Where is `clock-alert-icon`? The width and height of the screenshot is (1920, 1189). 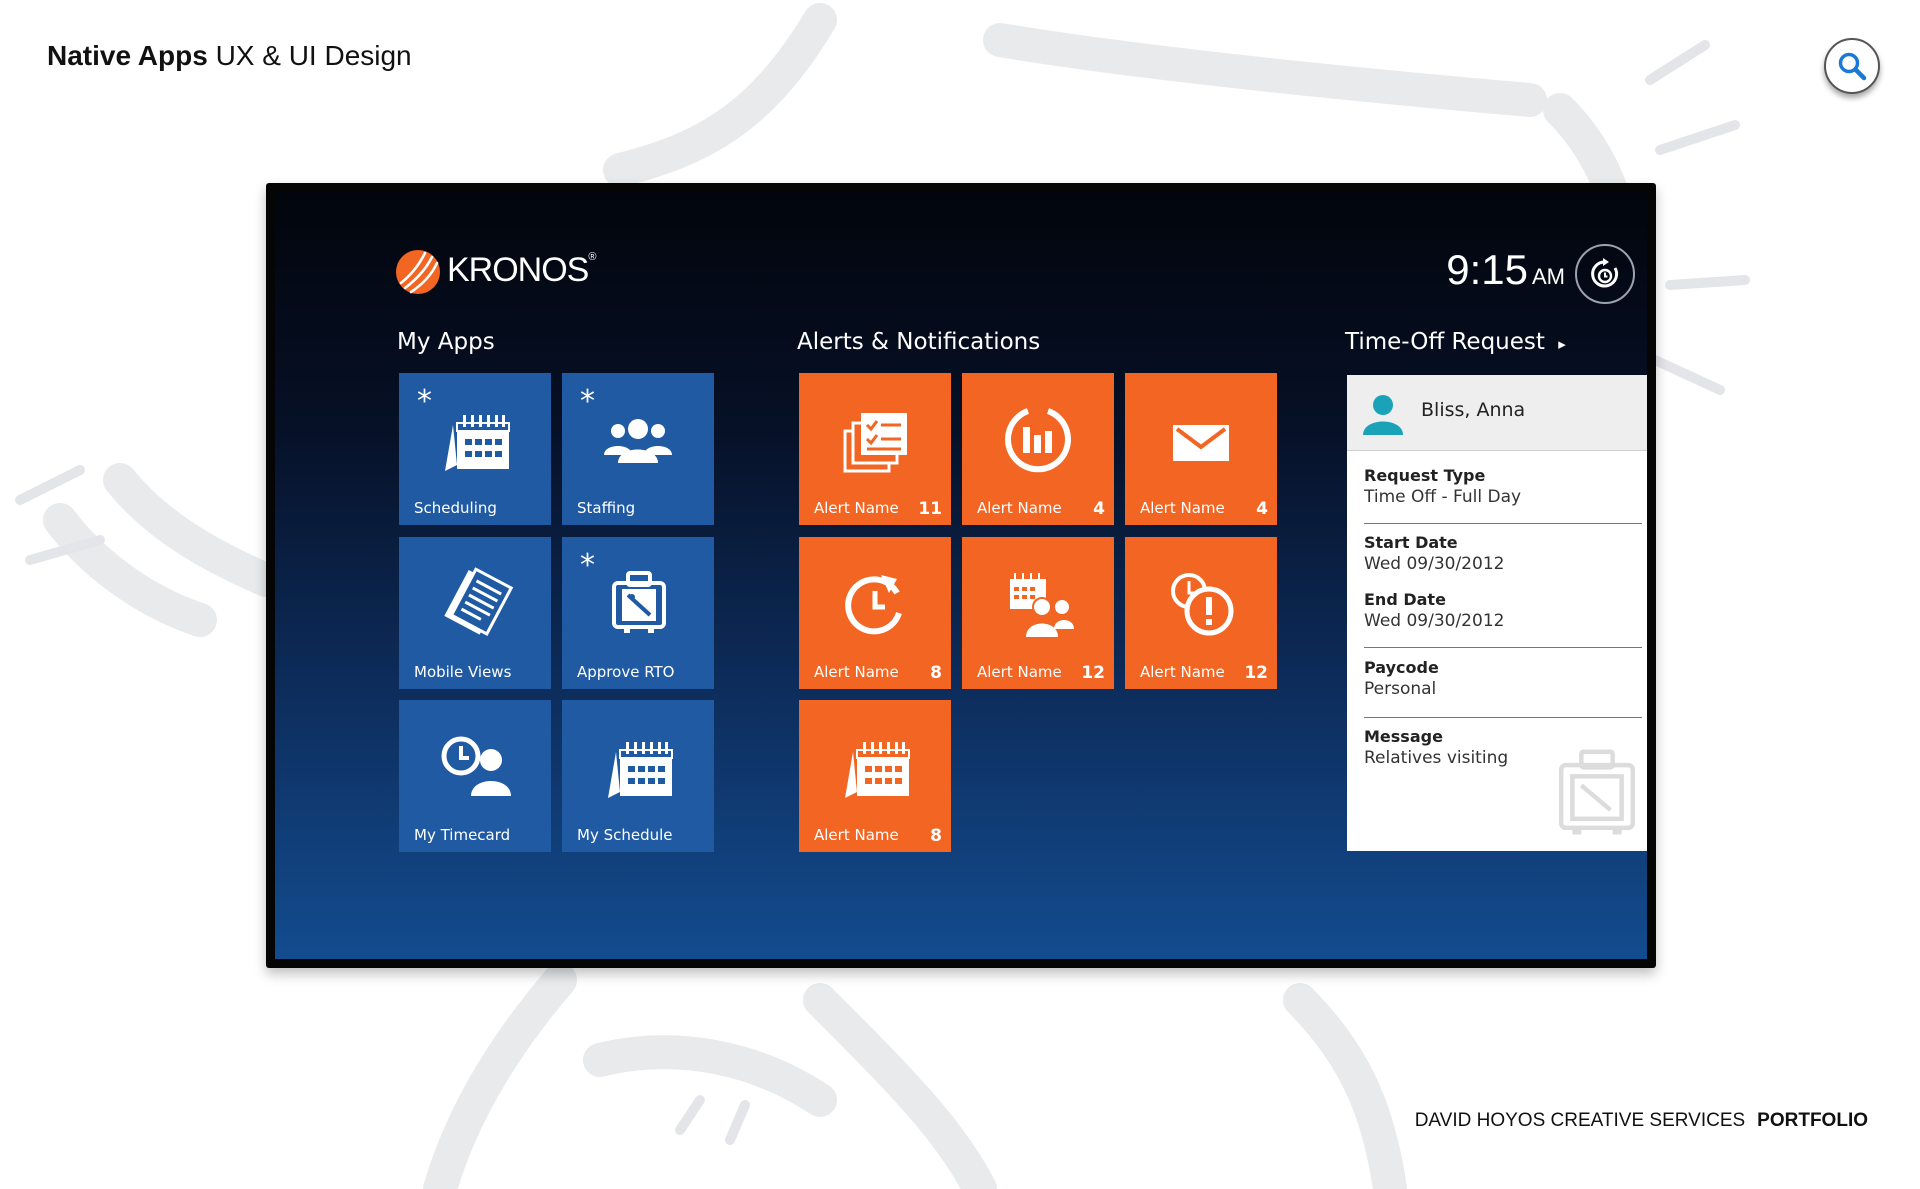
clock-alert-icon is located at coordinates (1202, 604).